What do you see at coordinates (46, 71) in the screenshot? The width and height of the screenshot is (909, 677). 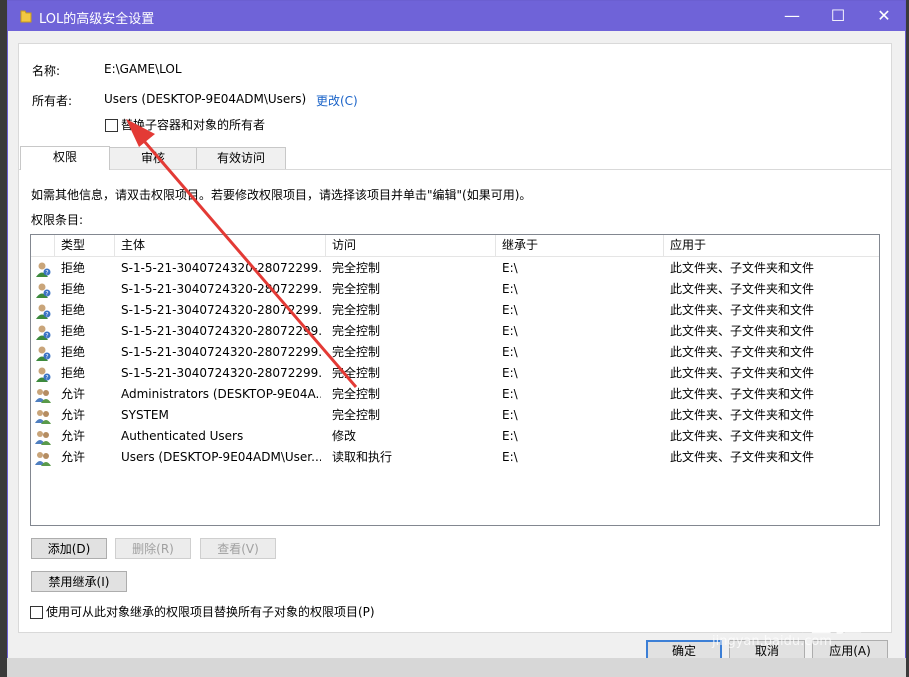 I see `name-label: 名称:` at bounding box center [46, 71].